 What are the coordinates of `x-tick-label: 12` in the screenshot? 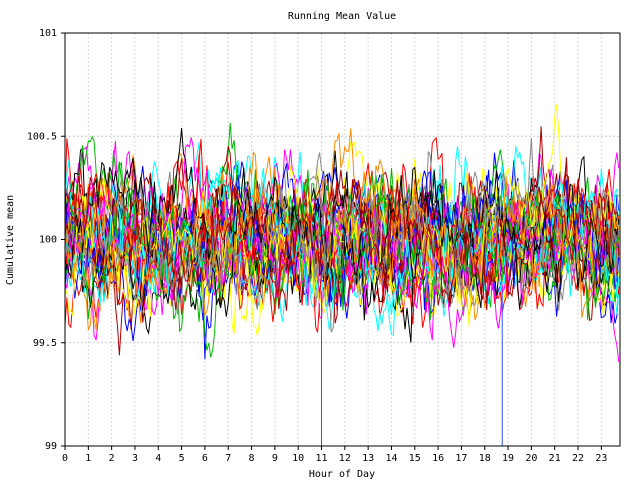 It's located at (345, 458).